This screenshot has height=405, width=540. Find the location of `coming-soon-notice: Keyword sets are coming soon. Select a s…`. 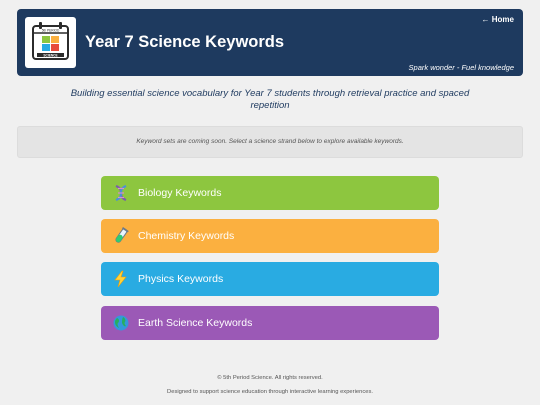

coming-soon-notice: Keyword sets are coming soon. Select a s… is located at coordinates (270, 142).